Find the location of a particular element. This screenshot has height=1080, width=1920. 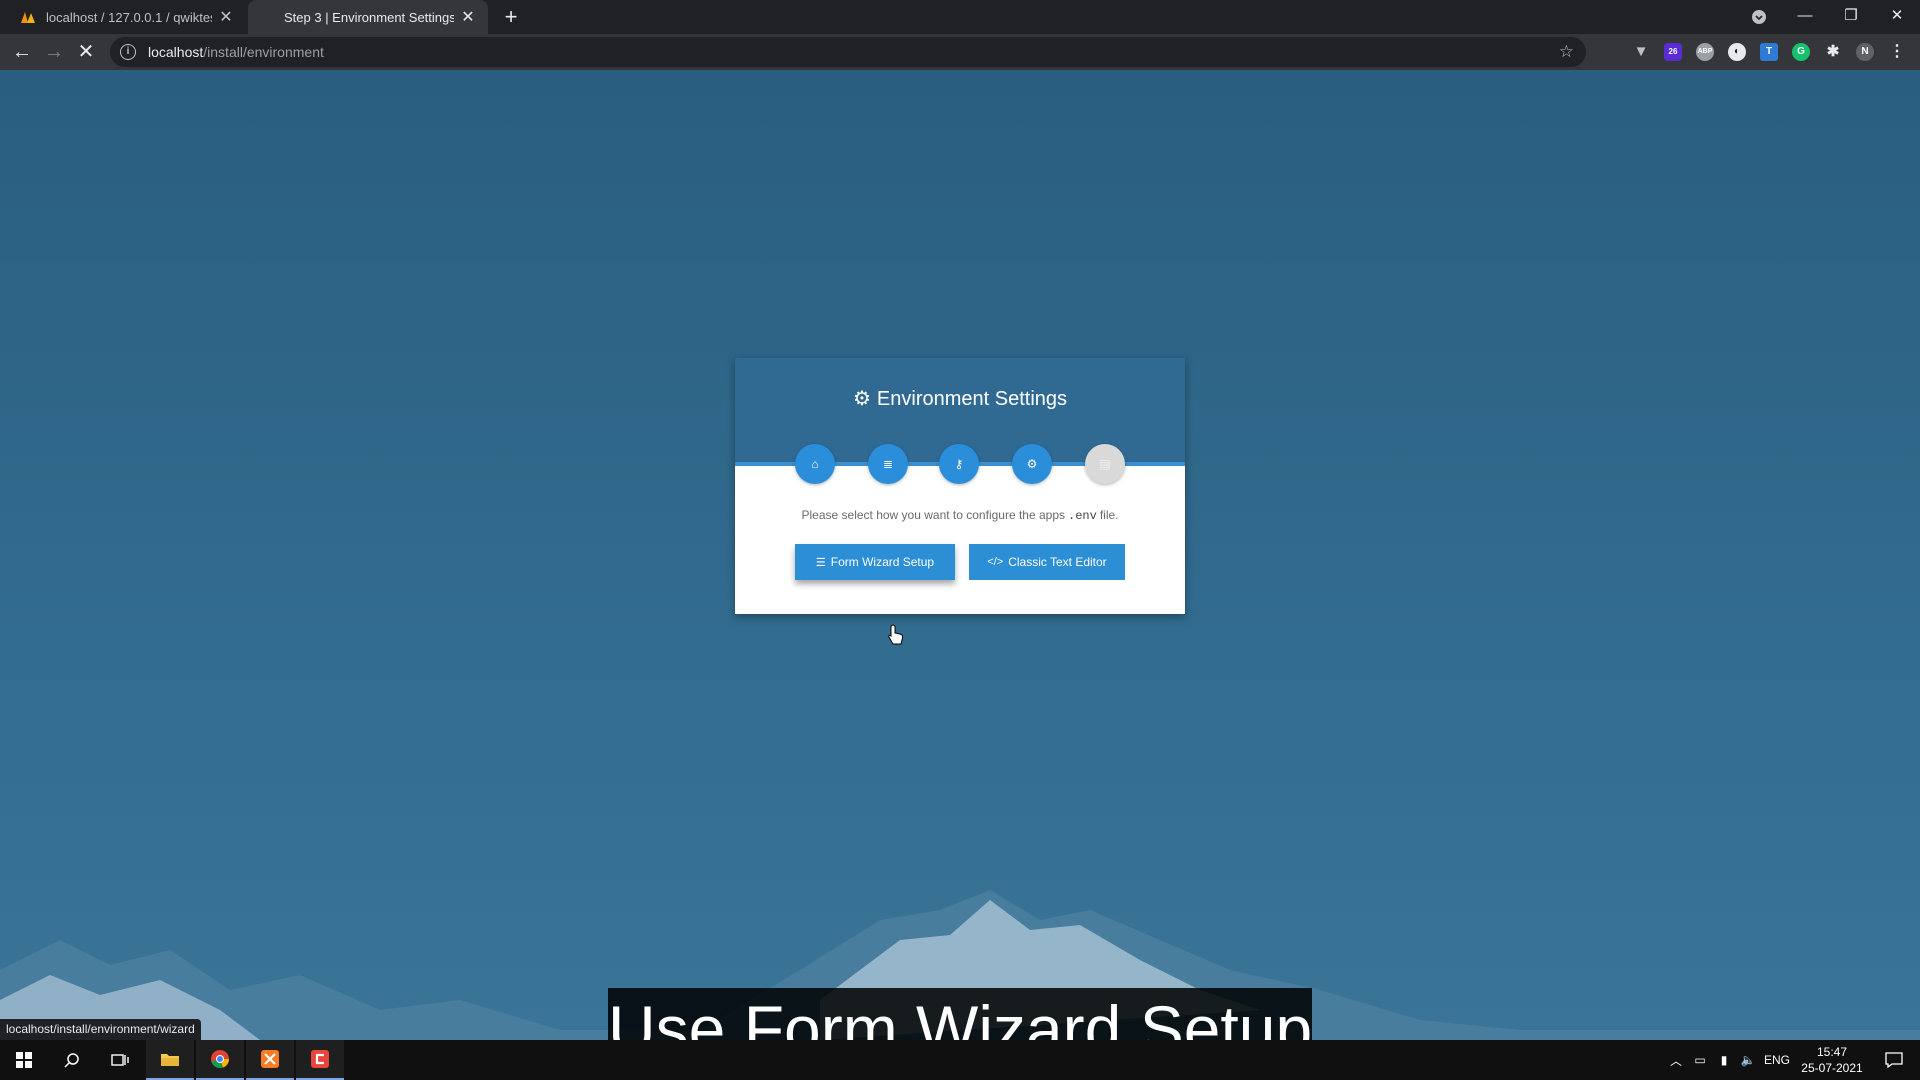

clock-time: 15:47 is located at coordinates (1832, 1052).